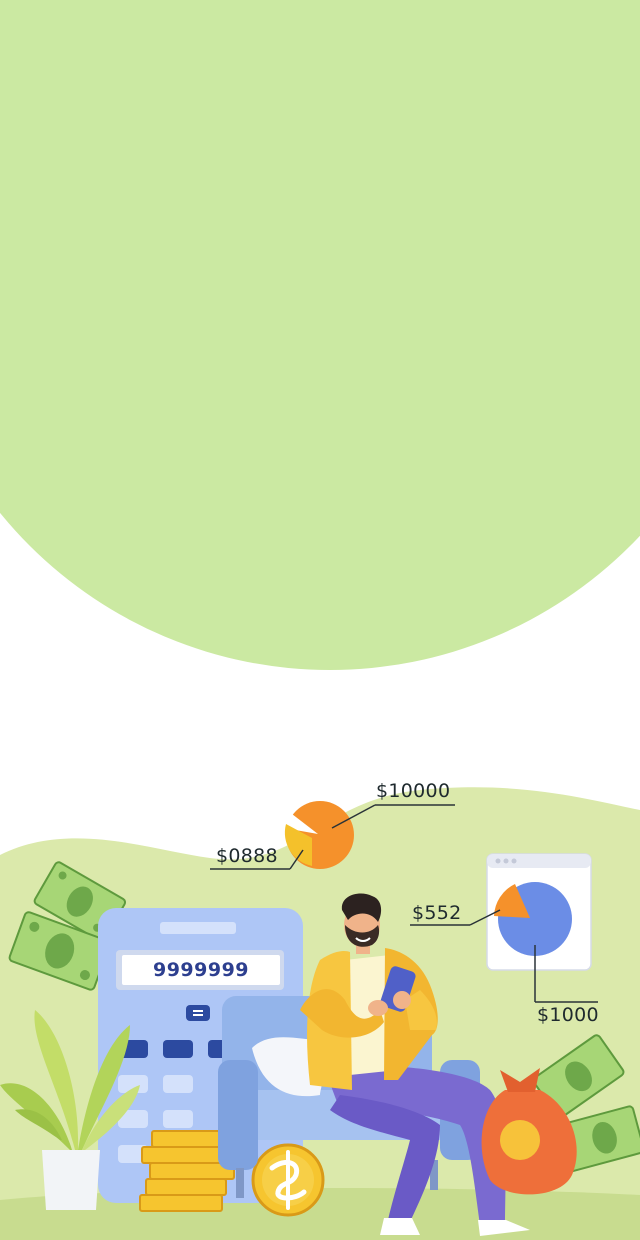 This screenshot has height=1240, width=640. Describe the element at coordinates (568, 1015) in the screenshot. I see `panel-total-value-label: $1000` at that location.